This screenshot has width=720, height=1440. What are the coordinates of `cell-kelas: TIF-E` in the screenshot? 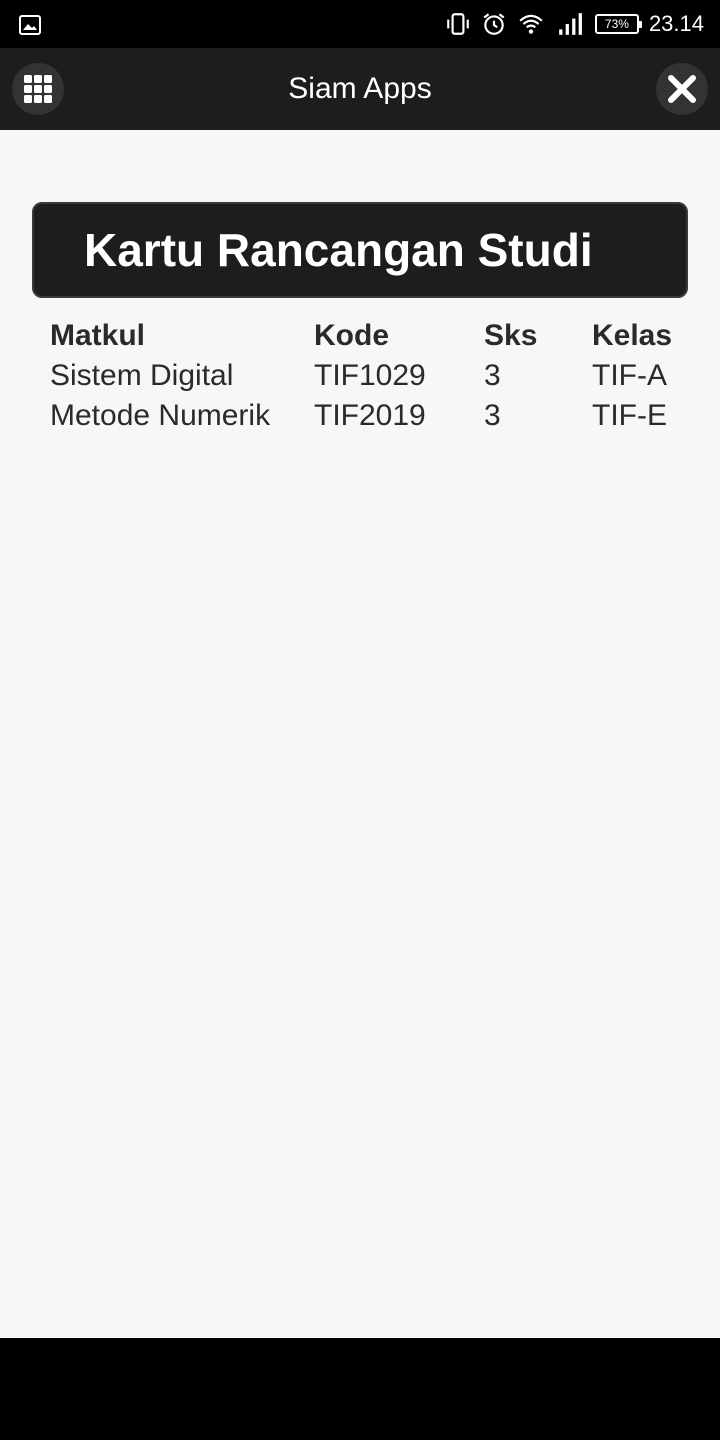 It's located at (629, 415).